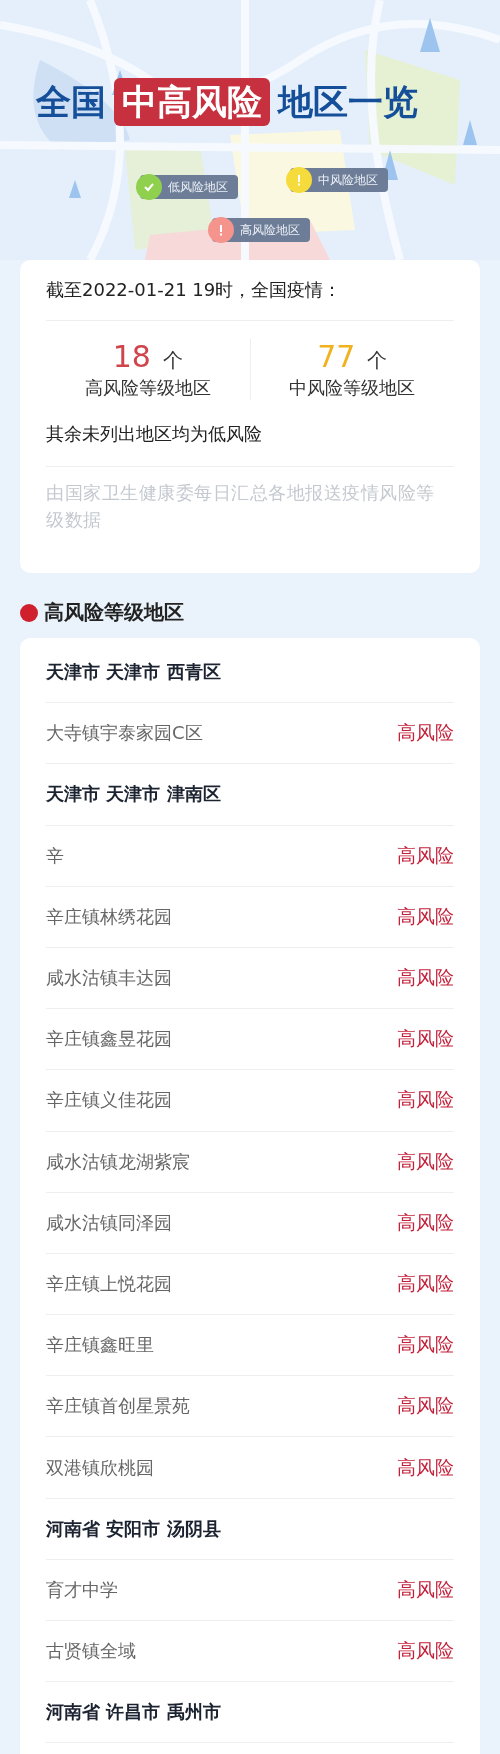 The width and height of the screenshot is (500, 1754). Describe the element at coordinates (348, 102) in the screenshot. I see `page-title: 地区一览` at that location.